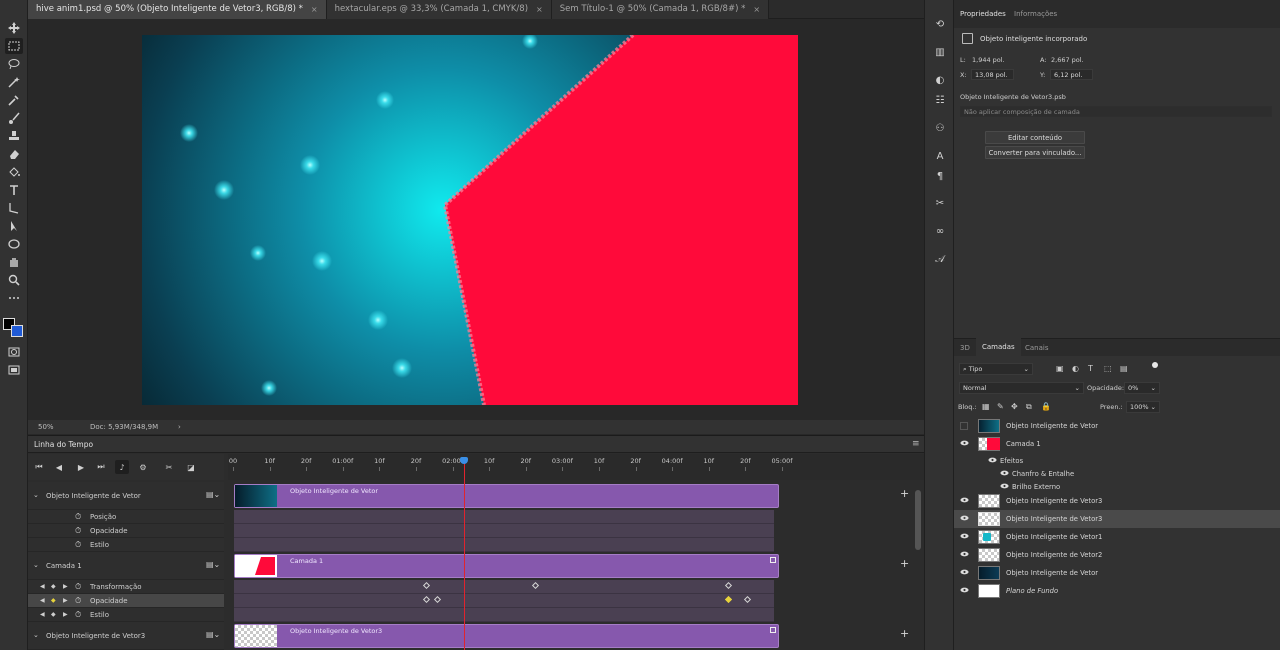 The image size is (1280, 650). I want to click on quick-mask-icon, so click(14, 352).